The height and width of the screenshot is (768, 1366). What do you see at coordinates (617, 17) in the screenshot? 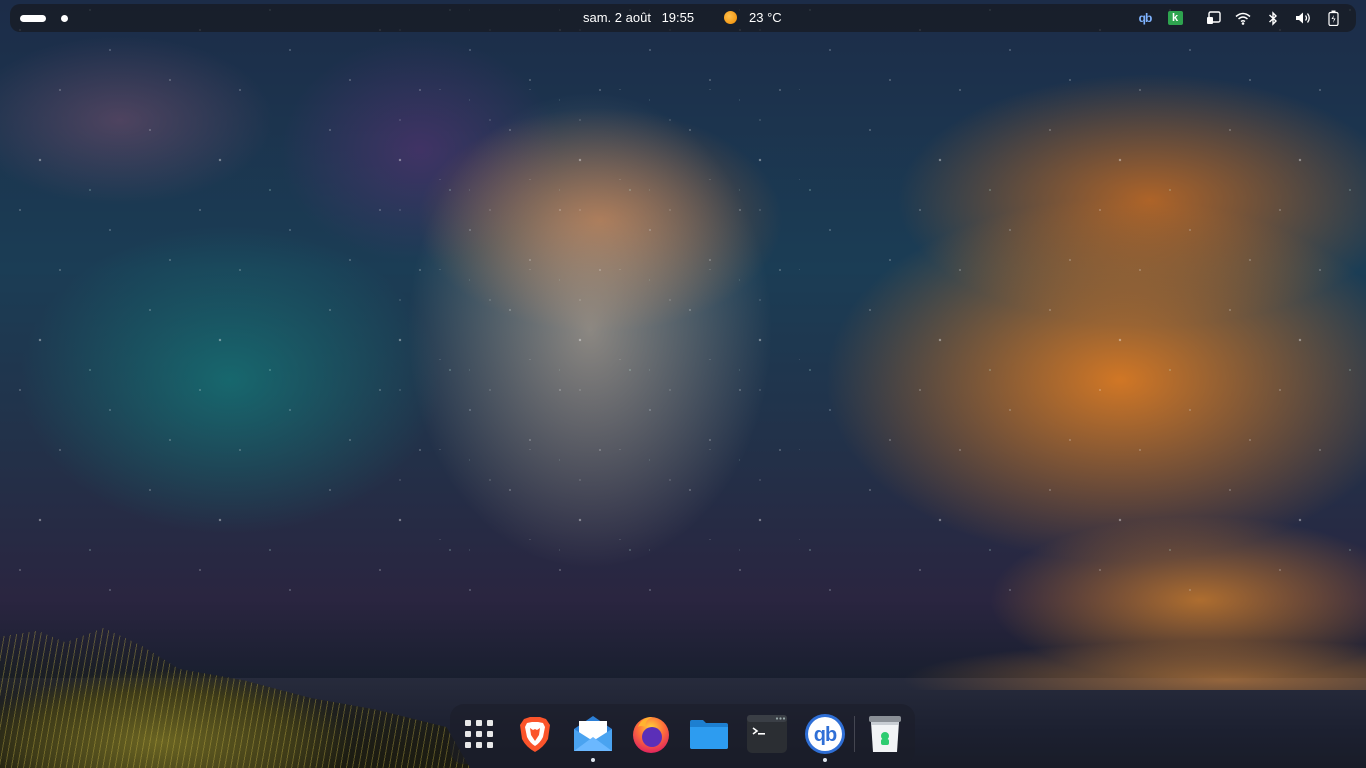
I see `date-label: sam. 2 août` at bounding box center [617, 17].